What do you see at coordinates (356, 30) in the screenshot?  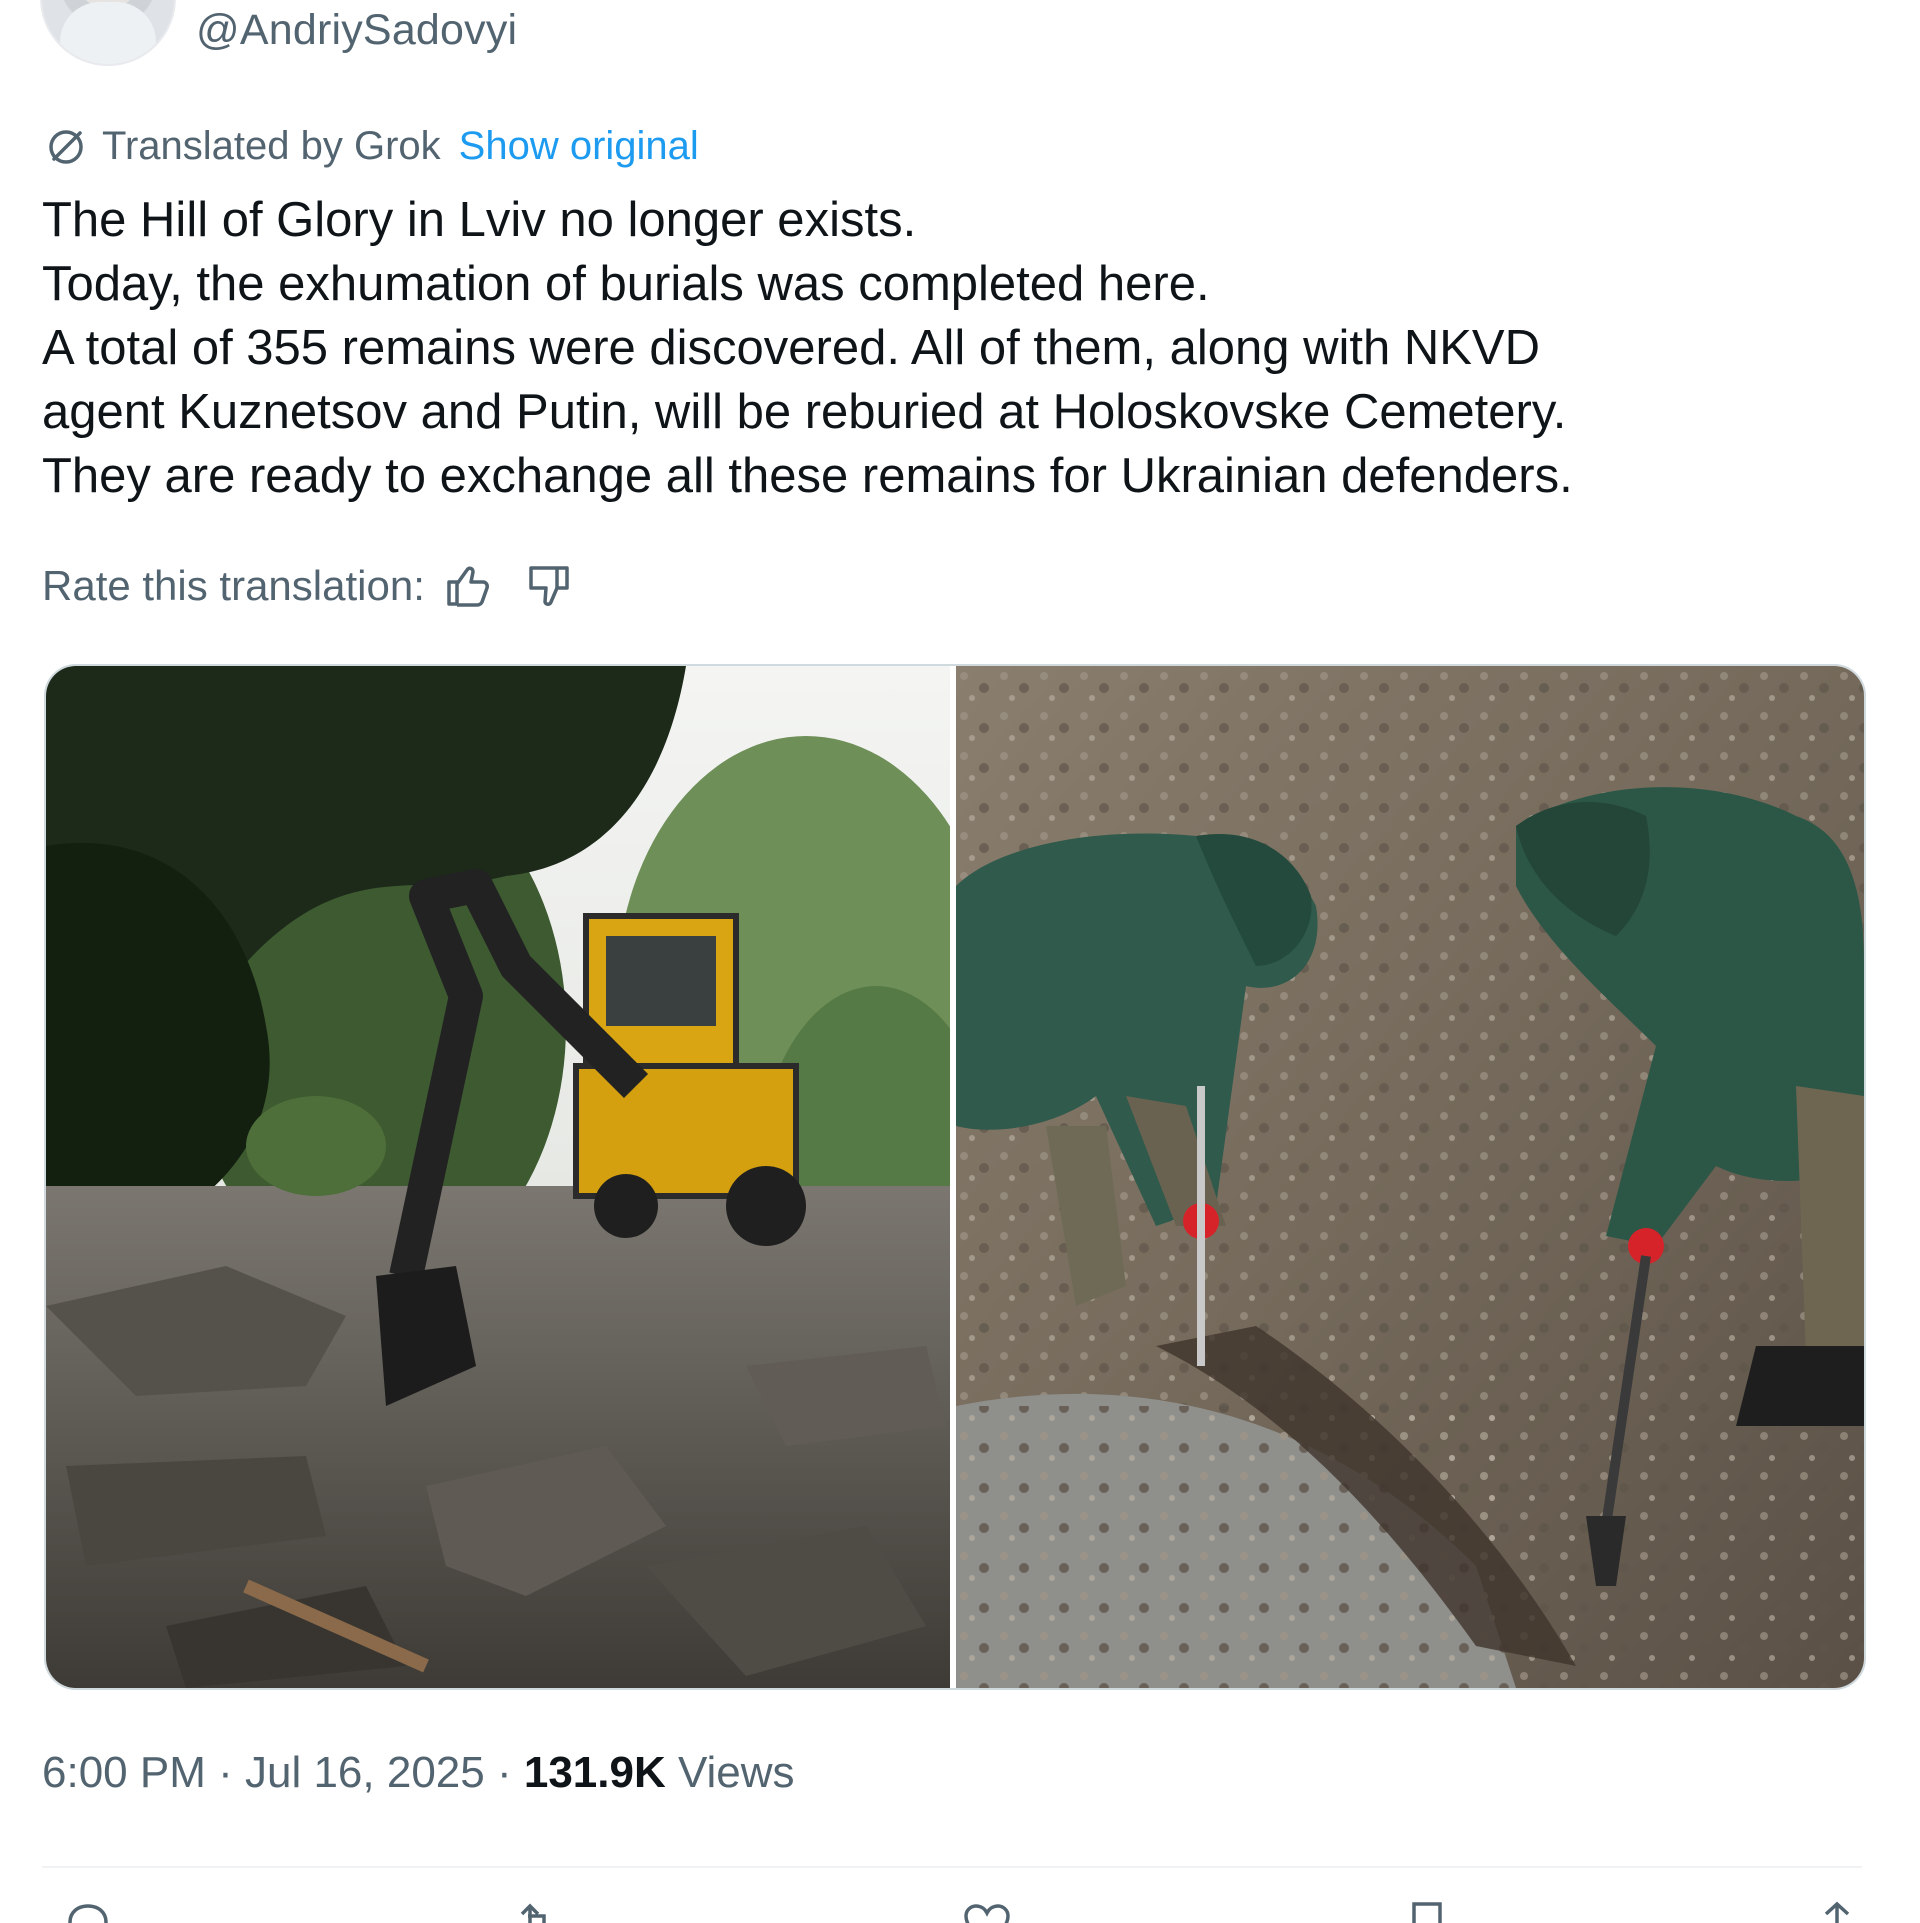 I see `author-handle: @AndriySadovyi` at bounding box center [356, 30].